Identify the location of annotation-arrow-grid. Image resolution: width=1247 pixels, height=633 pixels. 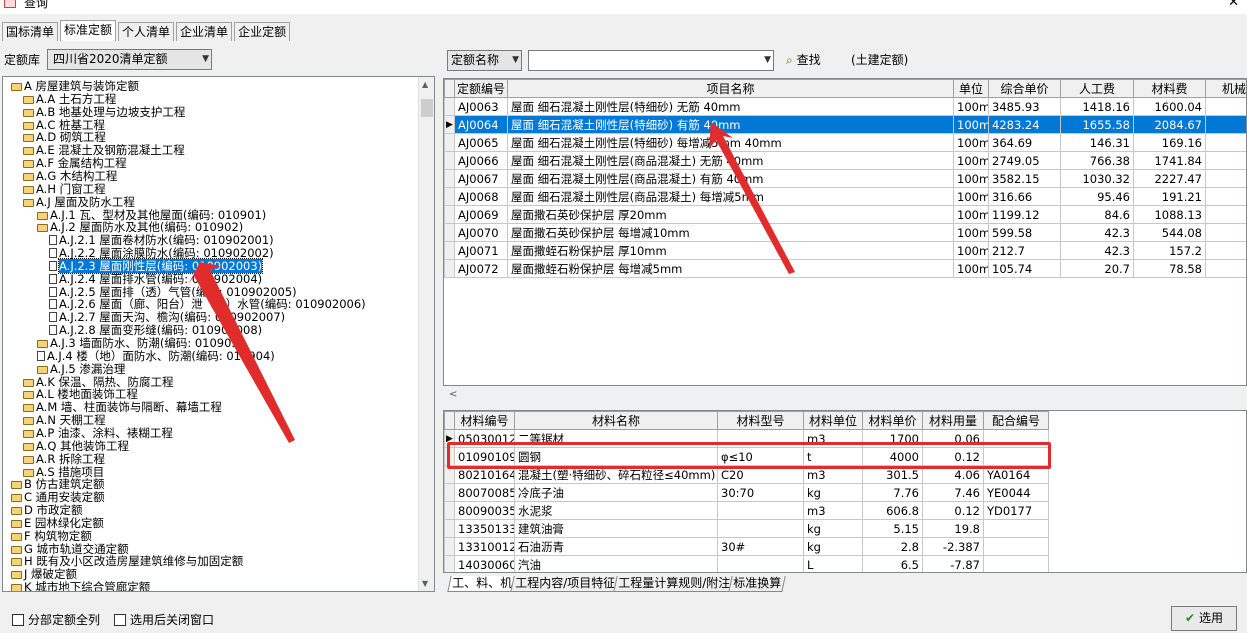
(752, 198).